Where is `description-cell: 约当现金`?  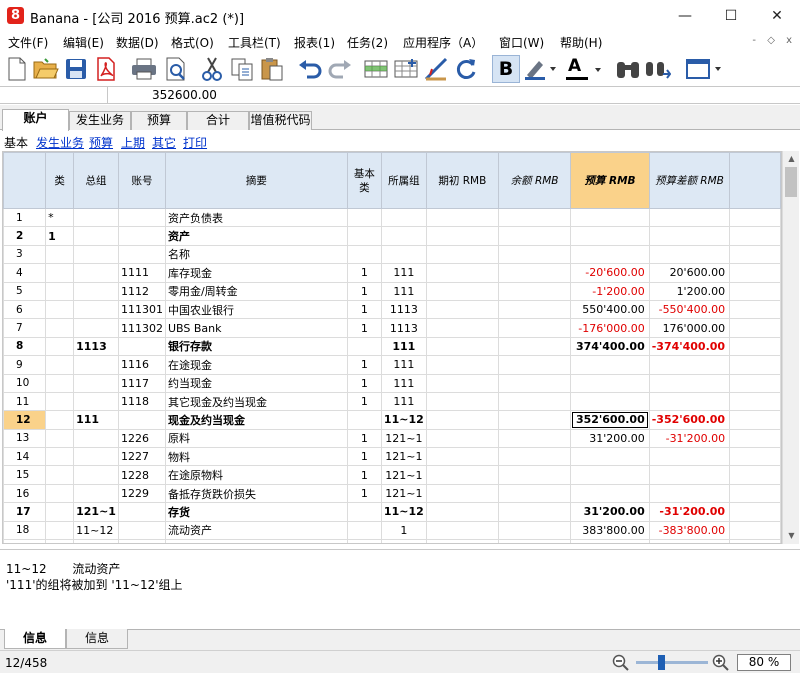
description-cell: 约当现金 is located at coordinates (256, 383).